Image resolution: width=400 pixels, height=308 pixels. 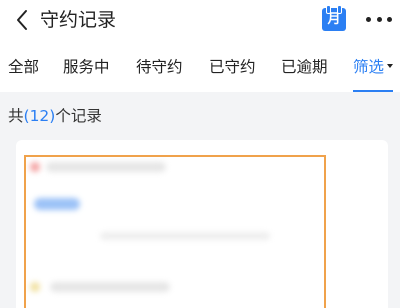 I want to click on calendar-month-label: 月, so click(x=334, y=19).